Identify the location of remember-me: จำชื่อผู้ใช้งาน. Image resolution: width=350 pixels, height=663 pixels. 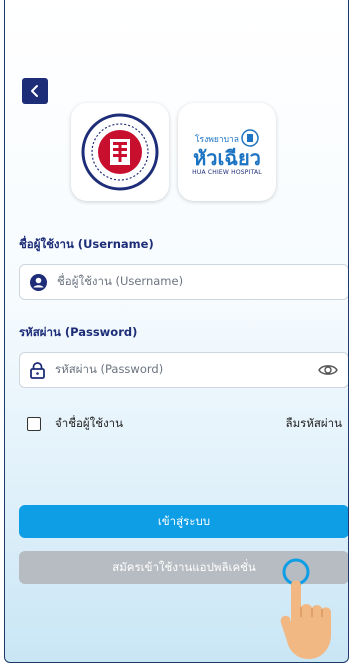
(75, 424).